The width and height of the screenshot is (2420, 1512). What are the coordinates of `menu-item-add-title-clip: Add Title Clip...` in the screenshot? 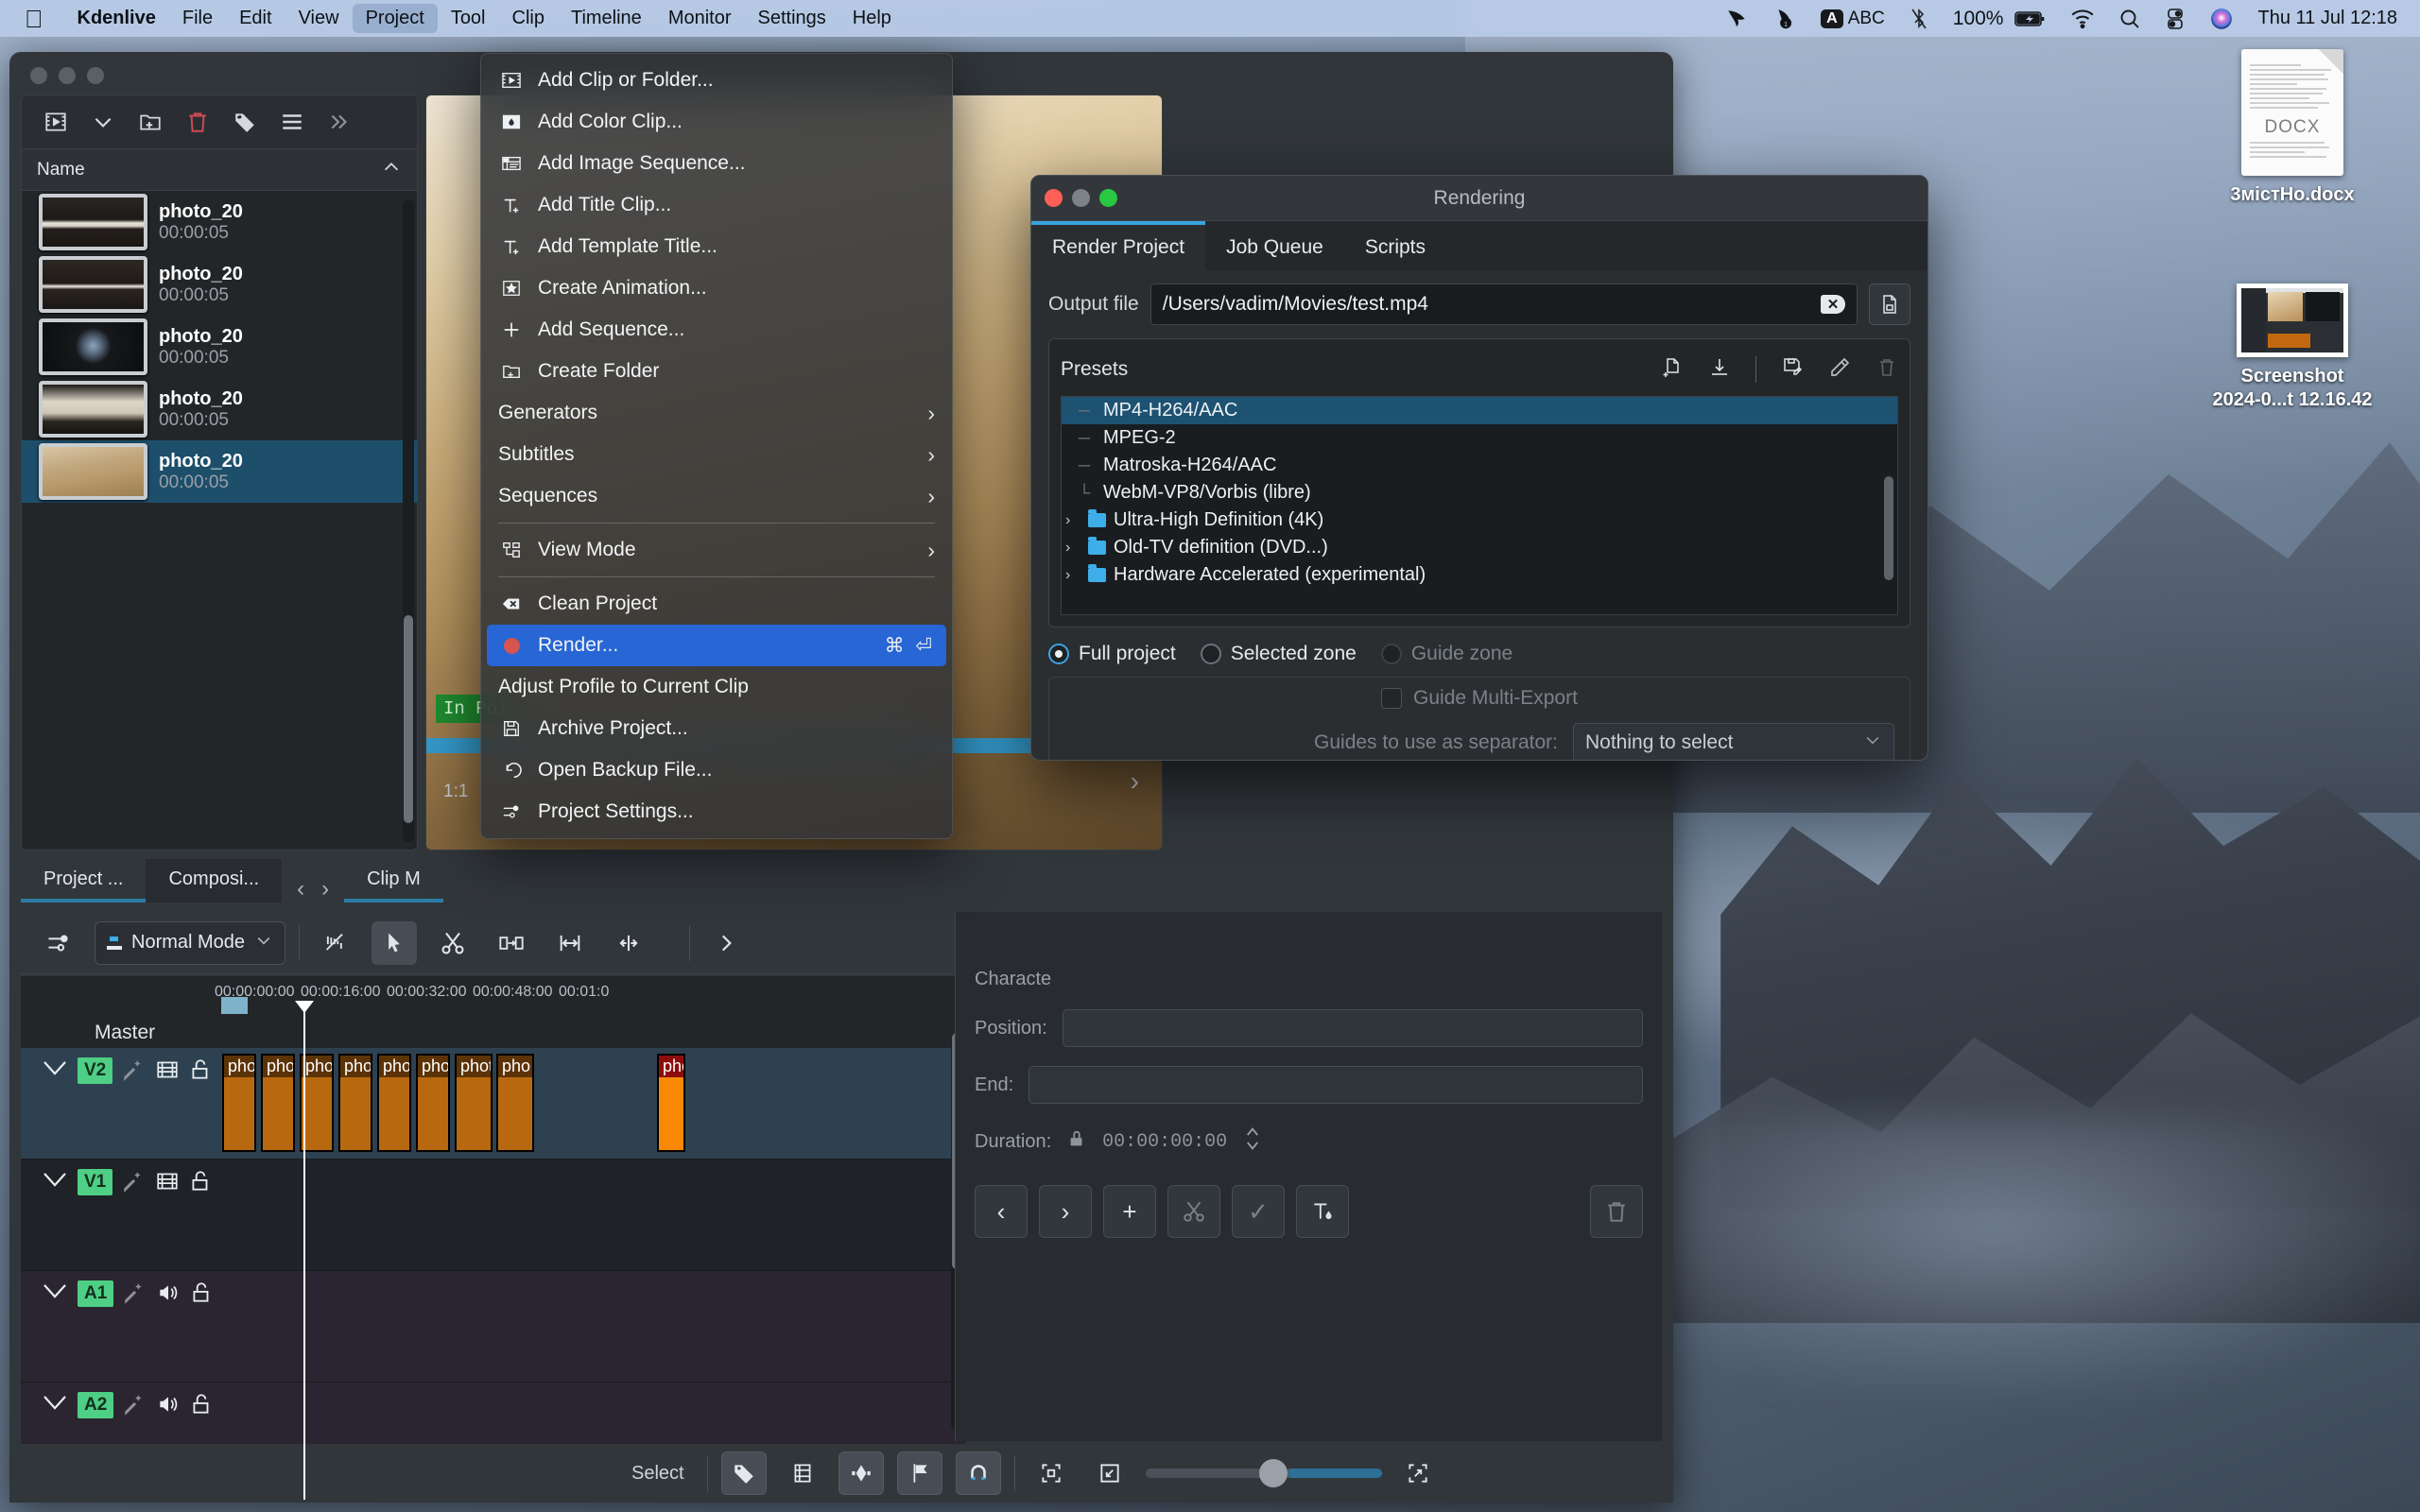 It's located at (717, 205).